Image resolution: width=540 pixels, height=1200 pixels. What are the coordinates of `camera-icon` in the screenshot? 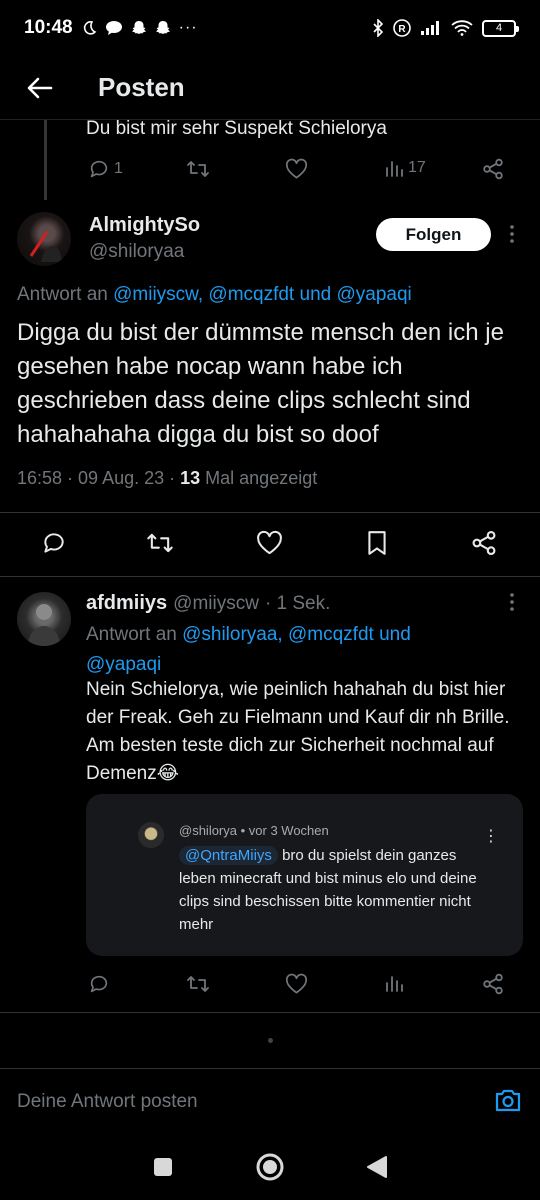 It's located at (508, 1100).